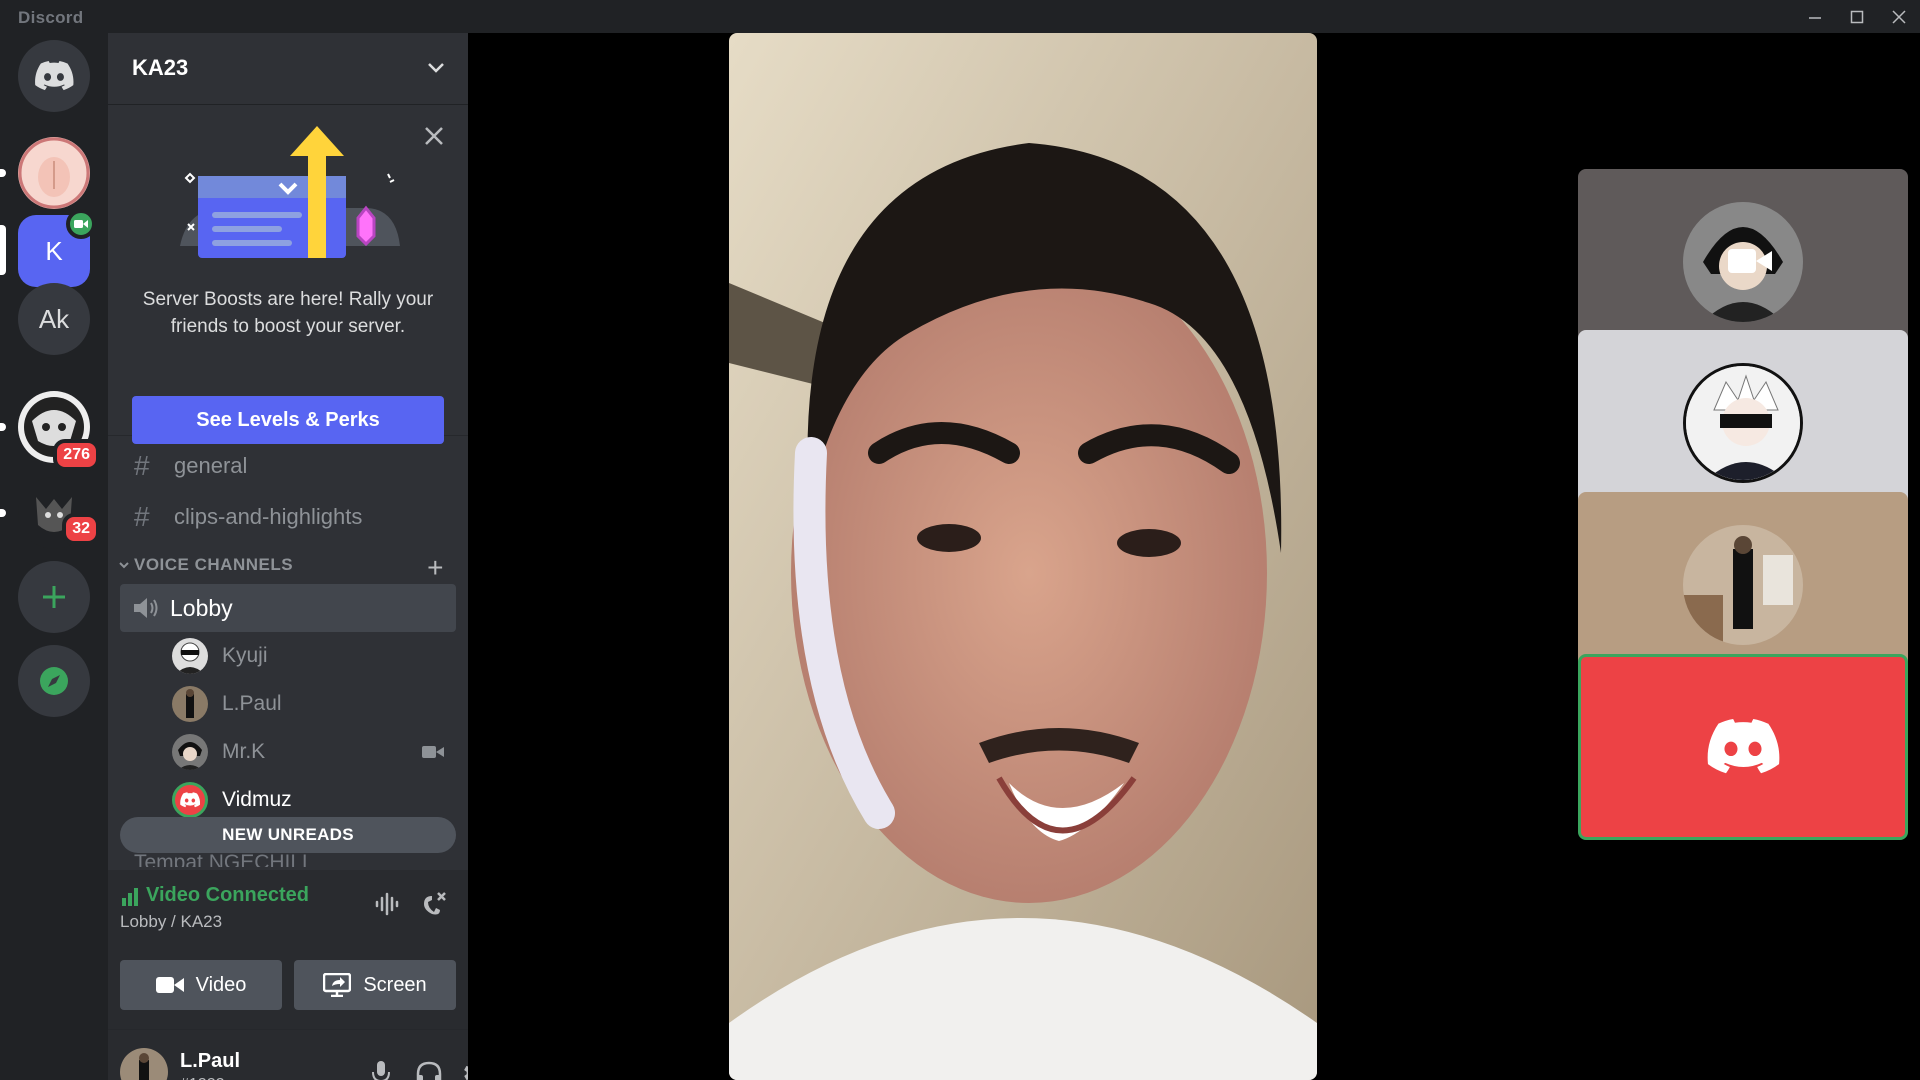 This screenshot has width=1920, height=1080. What do you see at coordinates (54, 556) in the screenshot?
I see `server-rail: K Ak 276 32` at bounding box center [54, 556].